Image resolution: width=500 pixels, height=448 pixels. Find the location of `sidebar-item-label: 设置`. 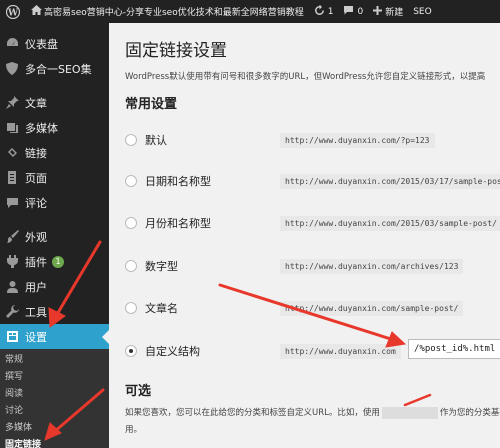

sidebar-item-label: 设置 is located at coordinates (36, 337).